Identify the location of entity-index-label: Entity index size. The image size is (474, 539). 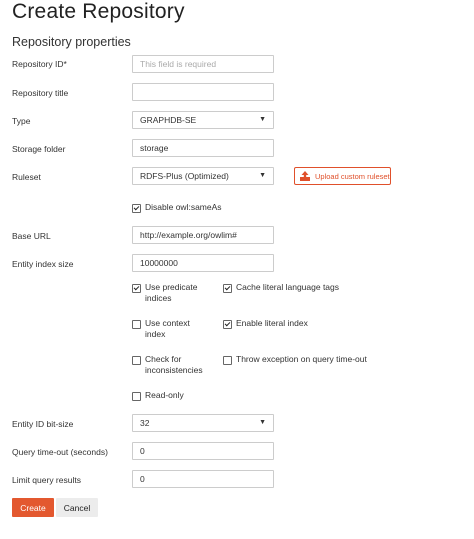
(43, 264).